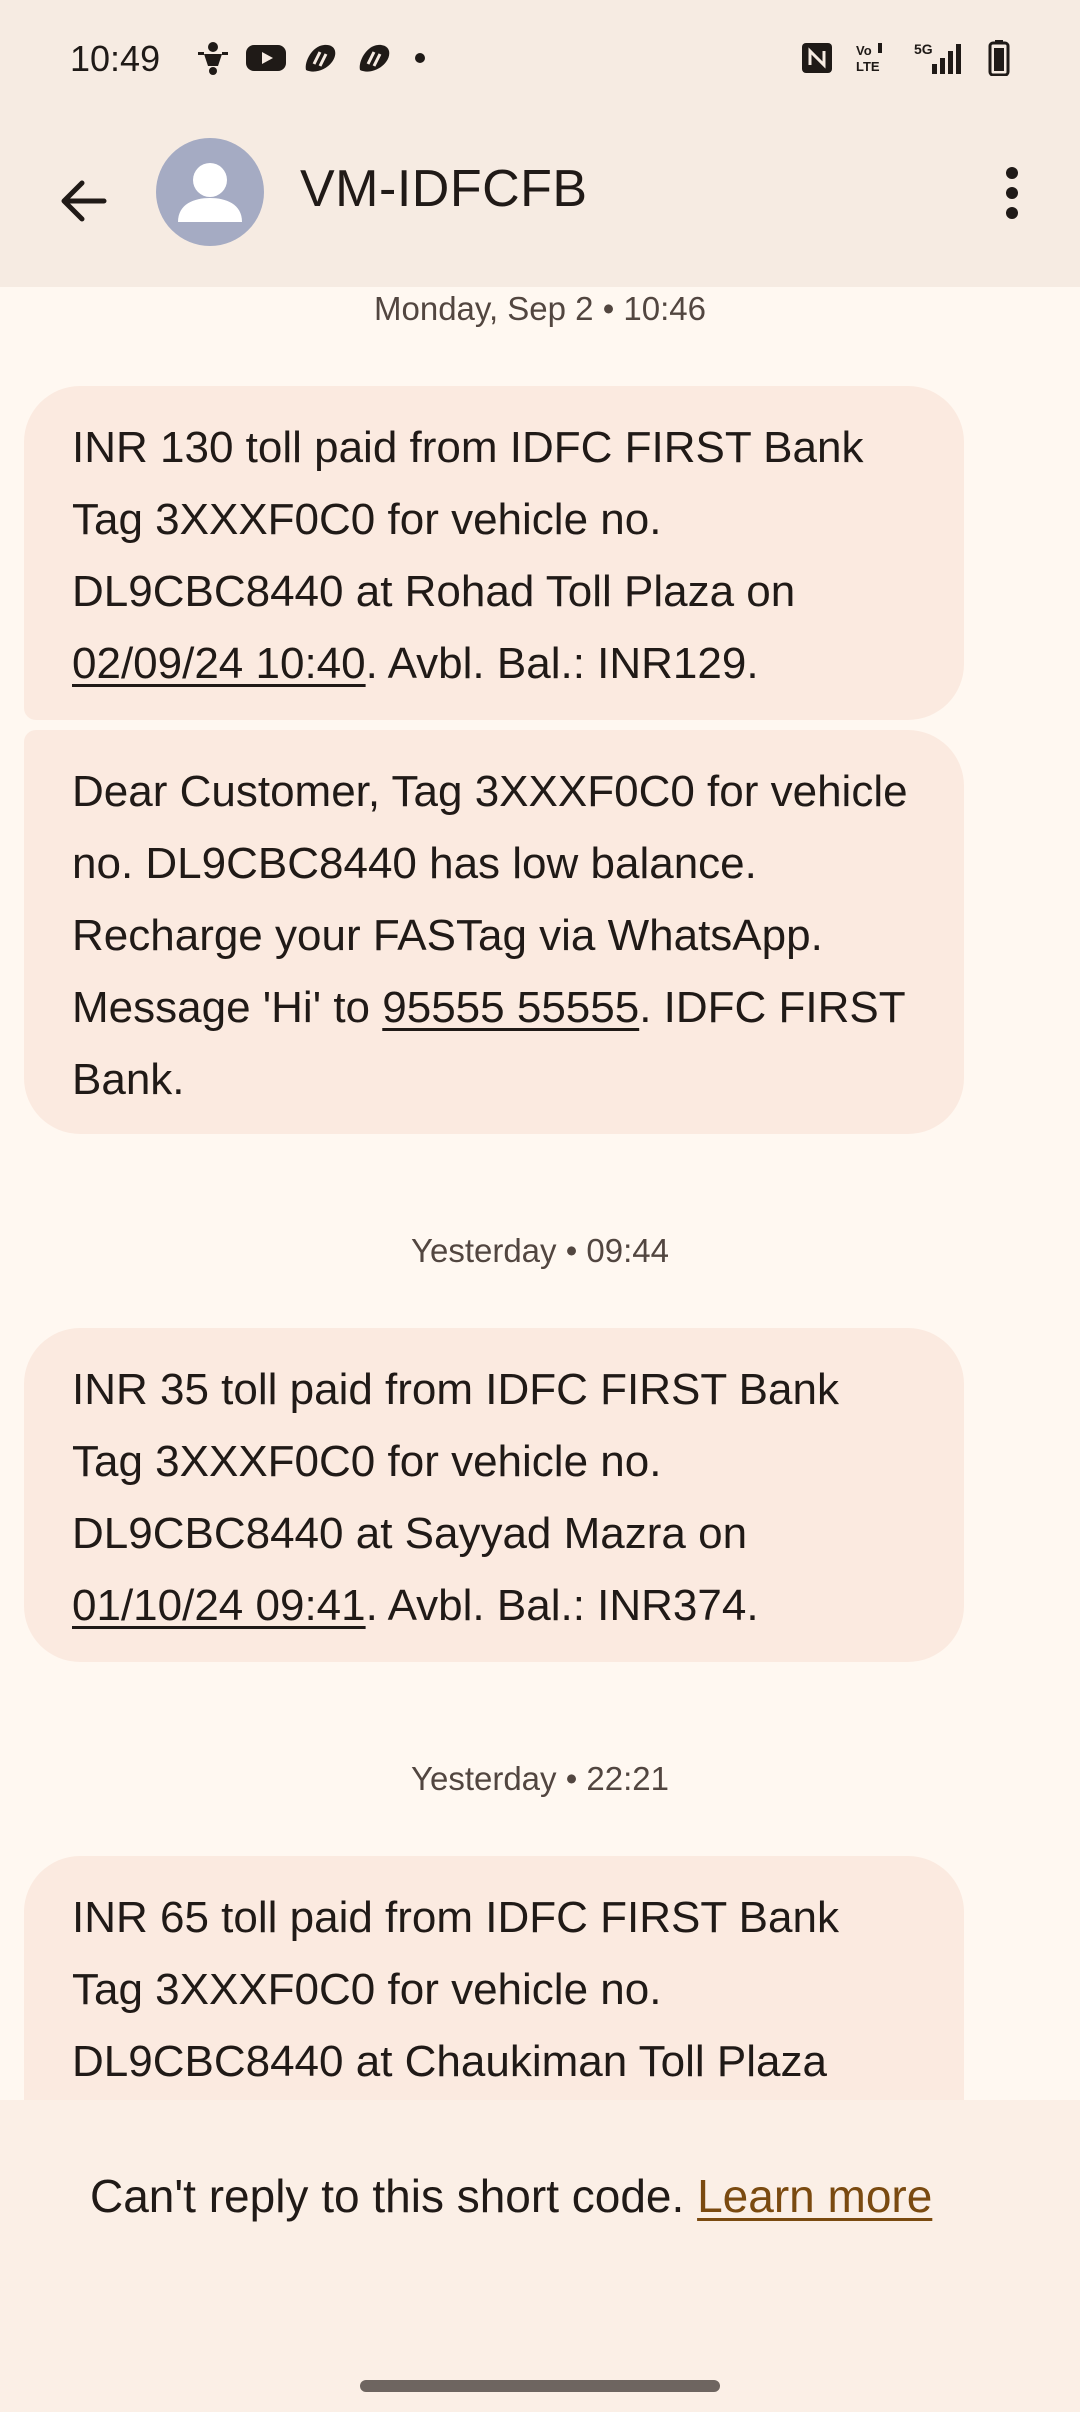 The image size is (1080, 2412). Describe the element at coordinates (540, 62) in the screenshot. I see `status-bar: 10:49 Vo LTE 5G` at that location.